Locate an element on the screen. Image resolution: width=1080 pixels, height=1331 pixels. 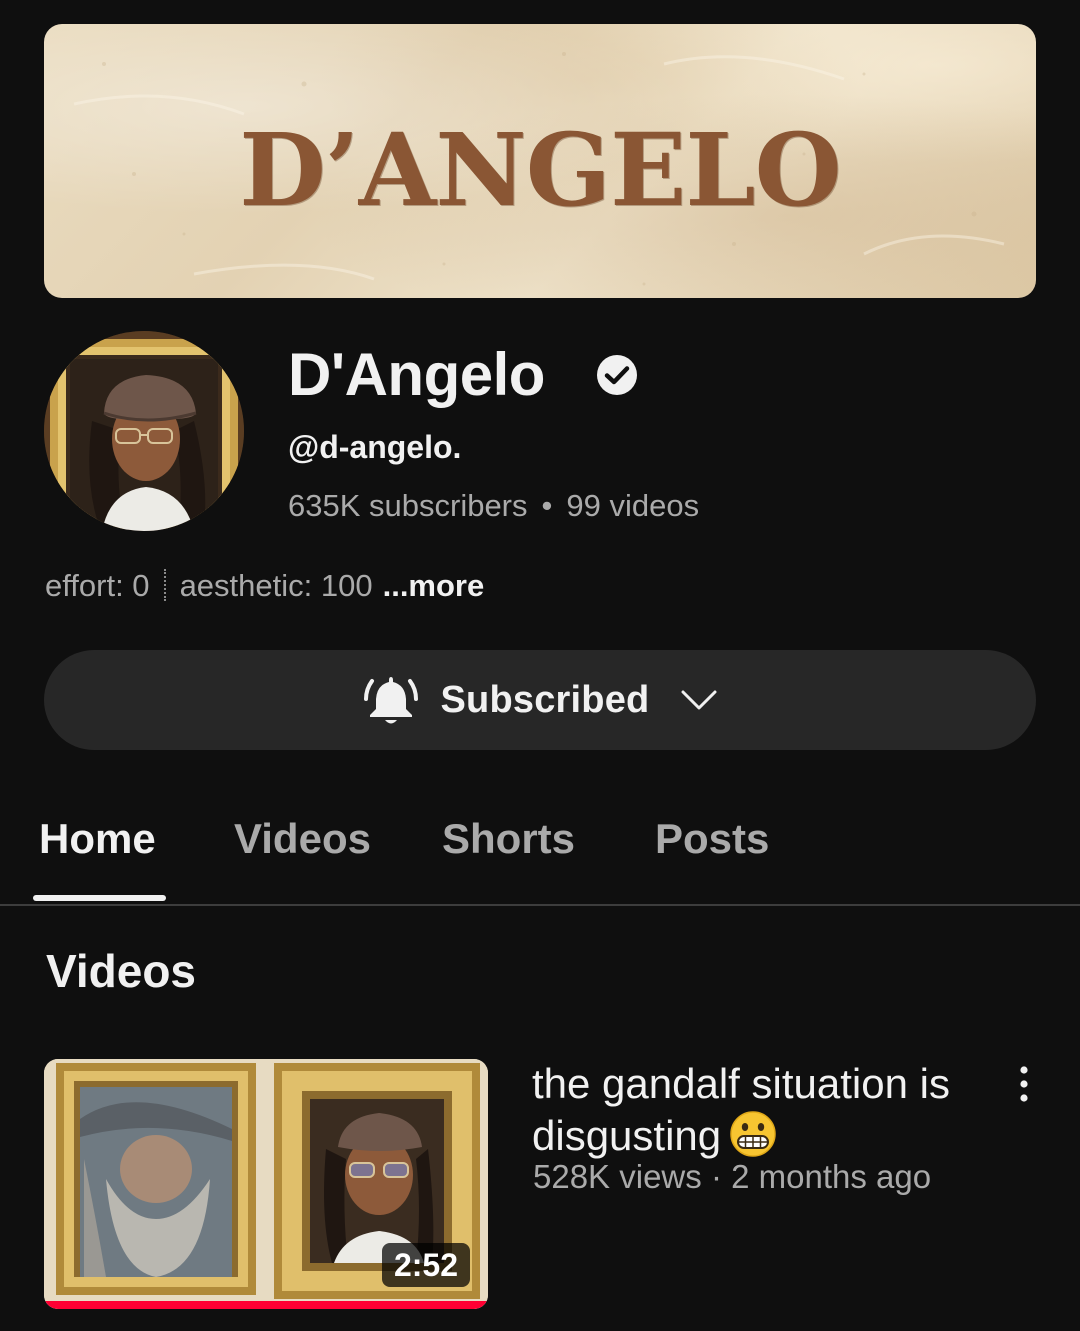
channel-description: effort: 0 aesthetic: 100 ...more is located at coordinates (264, 586).